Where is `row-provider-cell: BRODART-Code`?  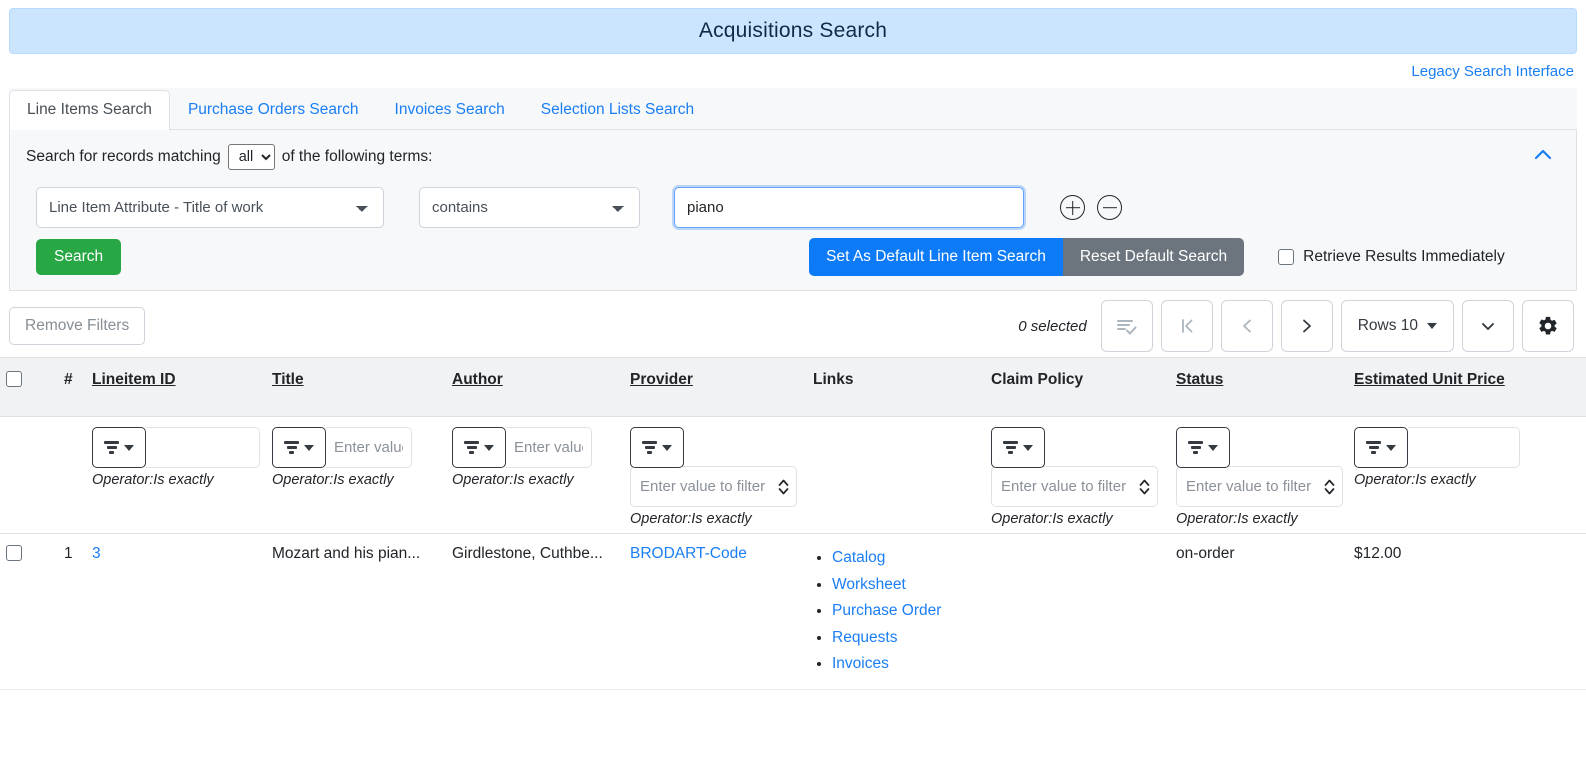
row-provider-cell: BRODART-Code is located at coordinates (715, 611).